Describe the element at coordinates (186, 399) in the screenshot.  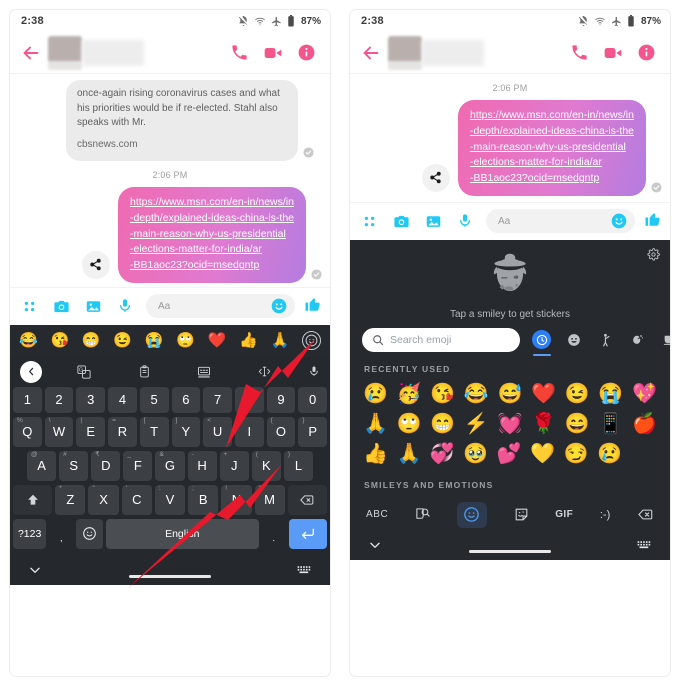
I see `key-6: 6` at that location.